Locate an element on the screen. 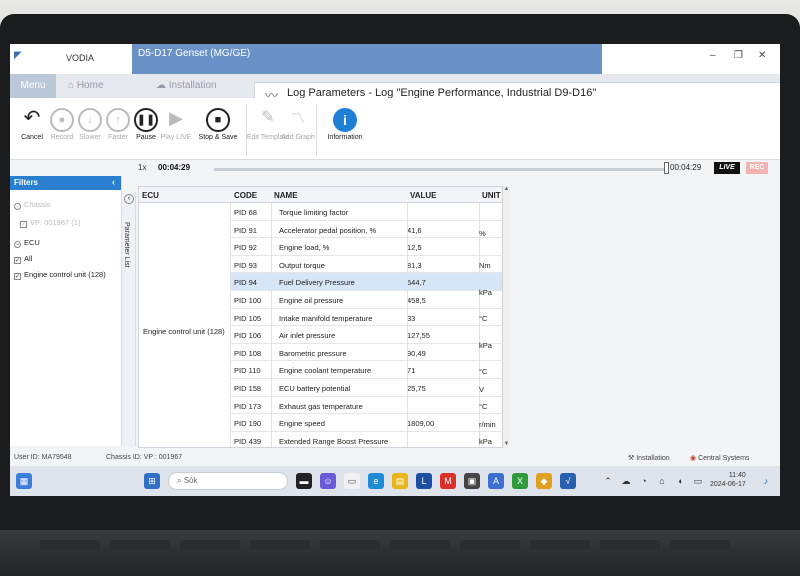 The image size is (800, 576). home-icon: ⌂ is located at coordinates (71, 85).